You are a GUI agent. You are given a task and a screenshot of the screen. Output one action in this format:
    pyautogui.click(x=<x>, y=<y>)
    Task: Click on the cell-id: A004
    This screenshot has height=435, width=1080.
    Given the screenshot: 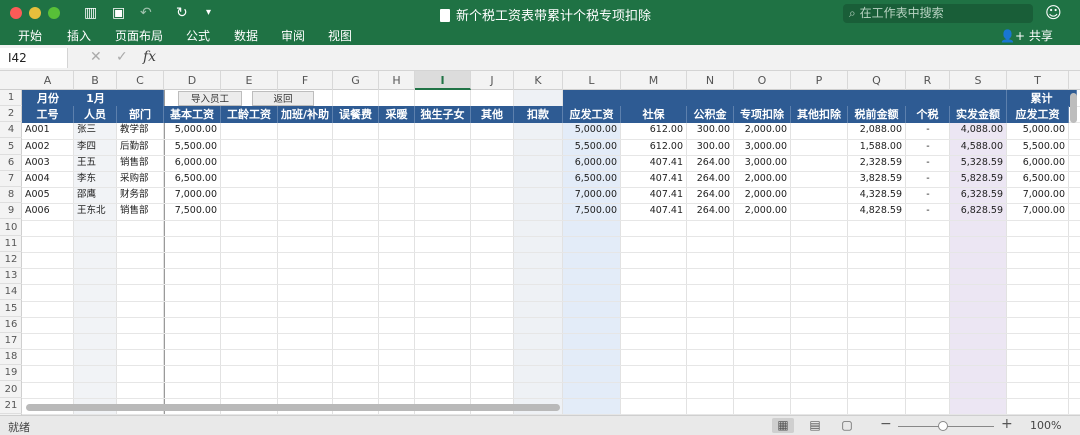 What is the action you would take?
    pyautogui.click(x=48, y=179)
    